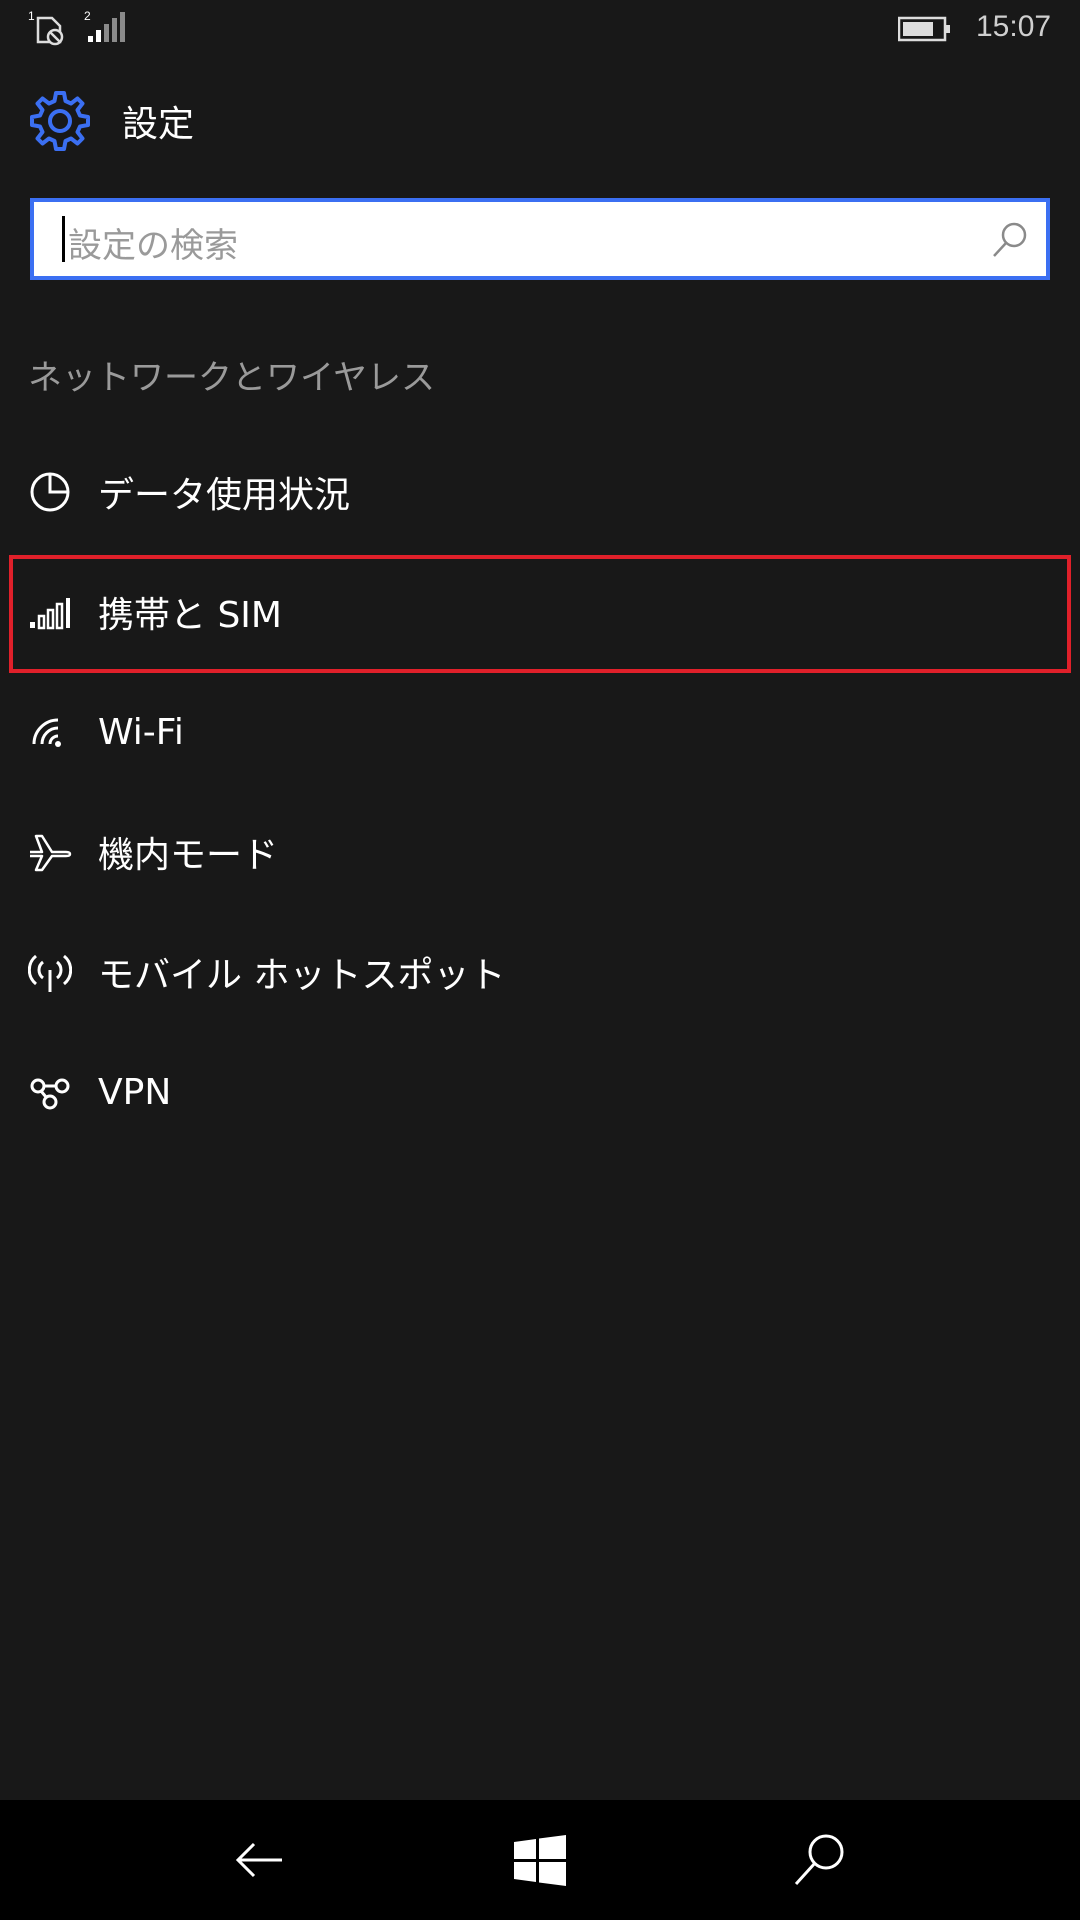 The width and height of the screenshot is (1080, 1920). What do you see at coordinates (31, 16) in the screenshot?
I see `sim1-label: 1` at bounding box center [31, 16].